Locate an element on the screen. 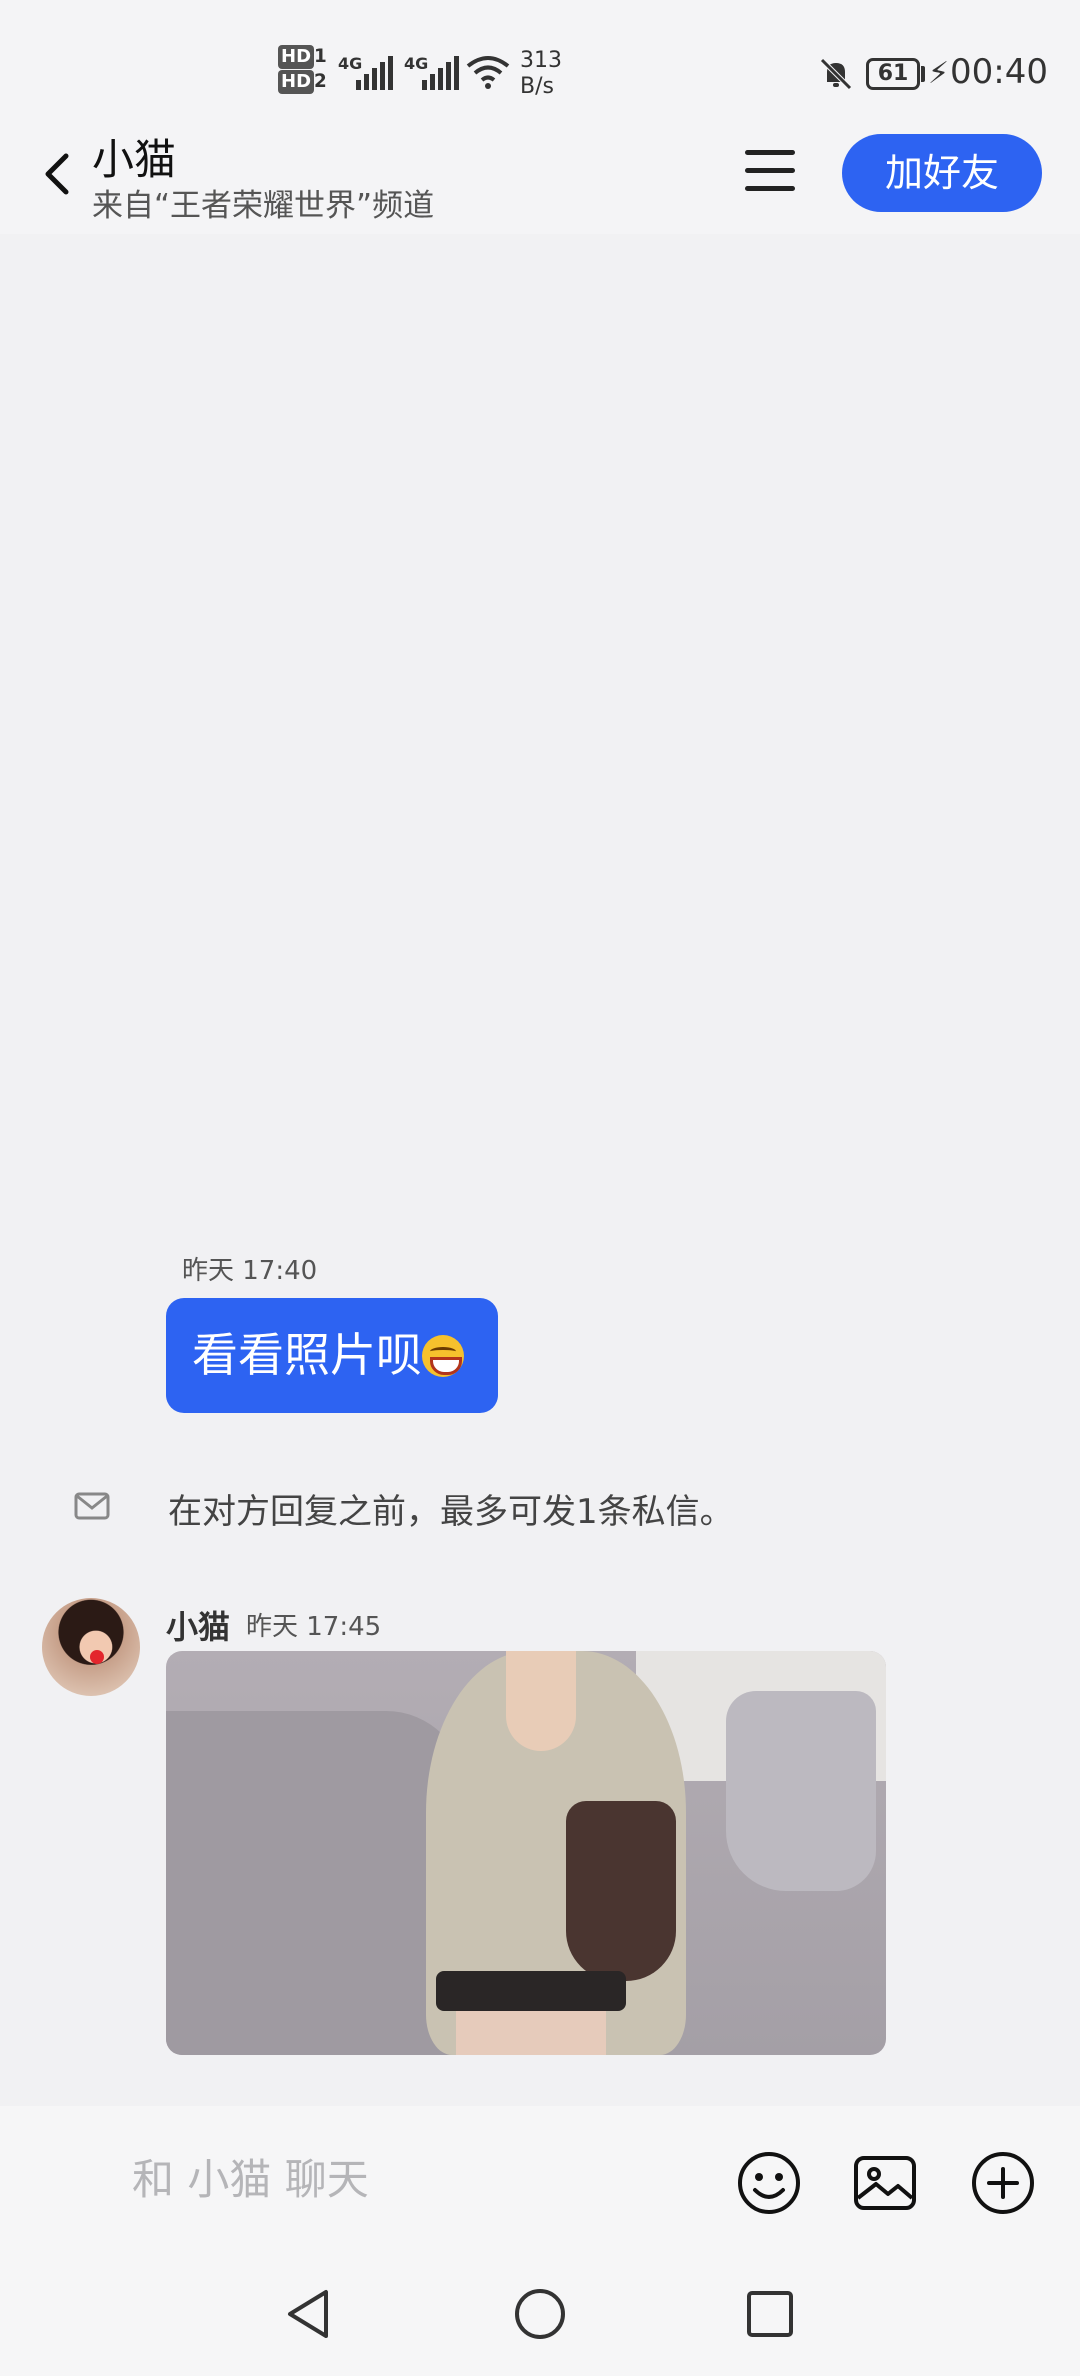 The height and width of the screenshot is (2376, 1080). battery-tip is located at coordinates (923, 74).